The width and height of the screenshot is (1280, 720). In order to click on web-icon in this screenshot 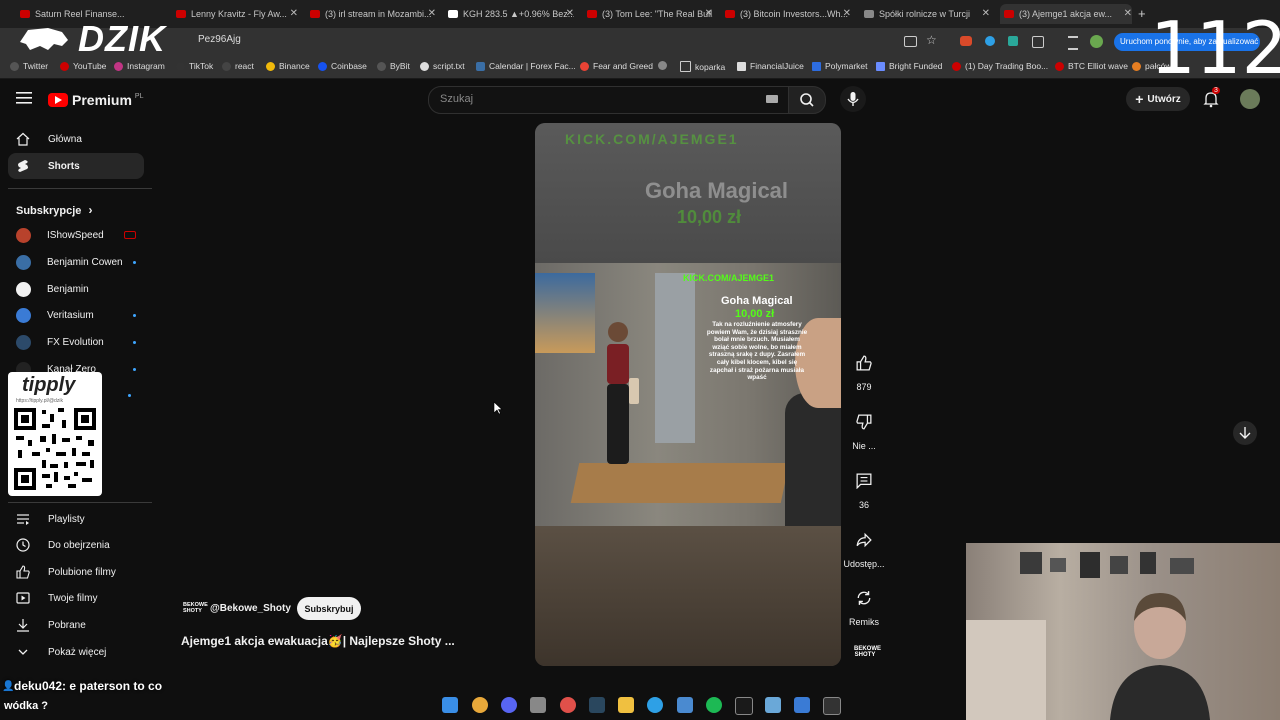, I will do `click(1136, 66)`.